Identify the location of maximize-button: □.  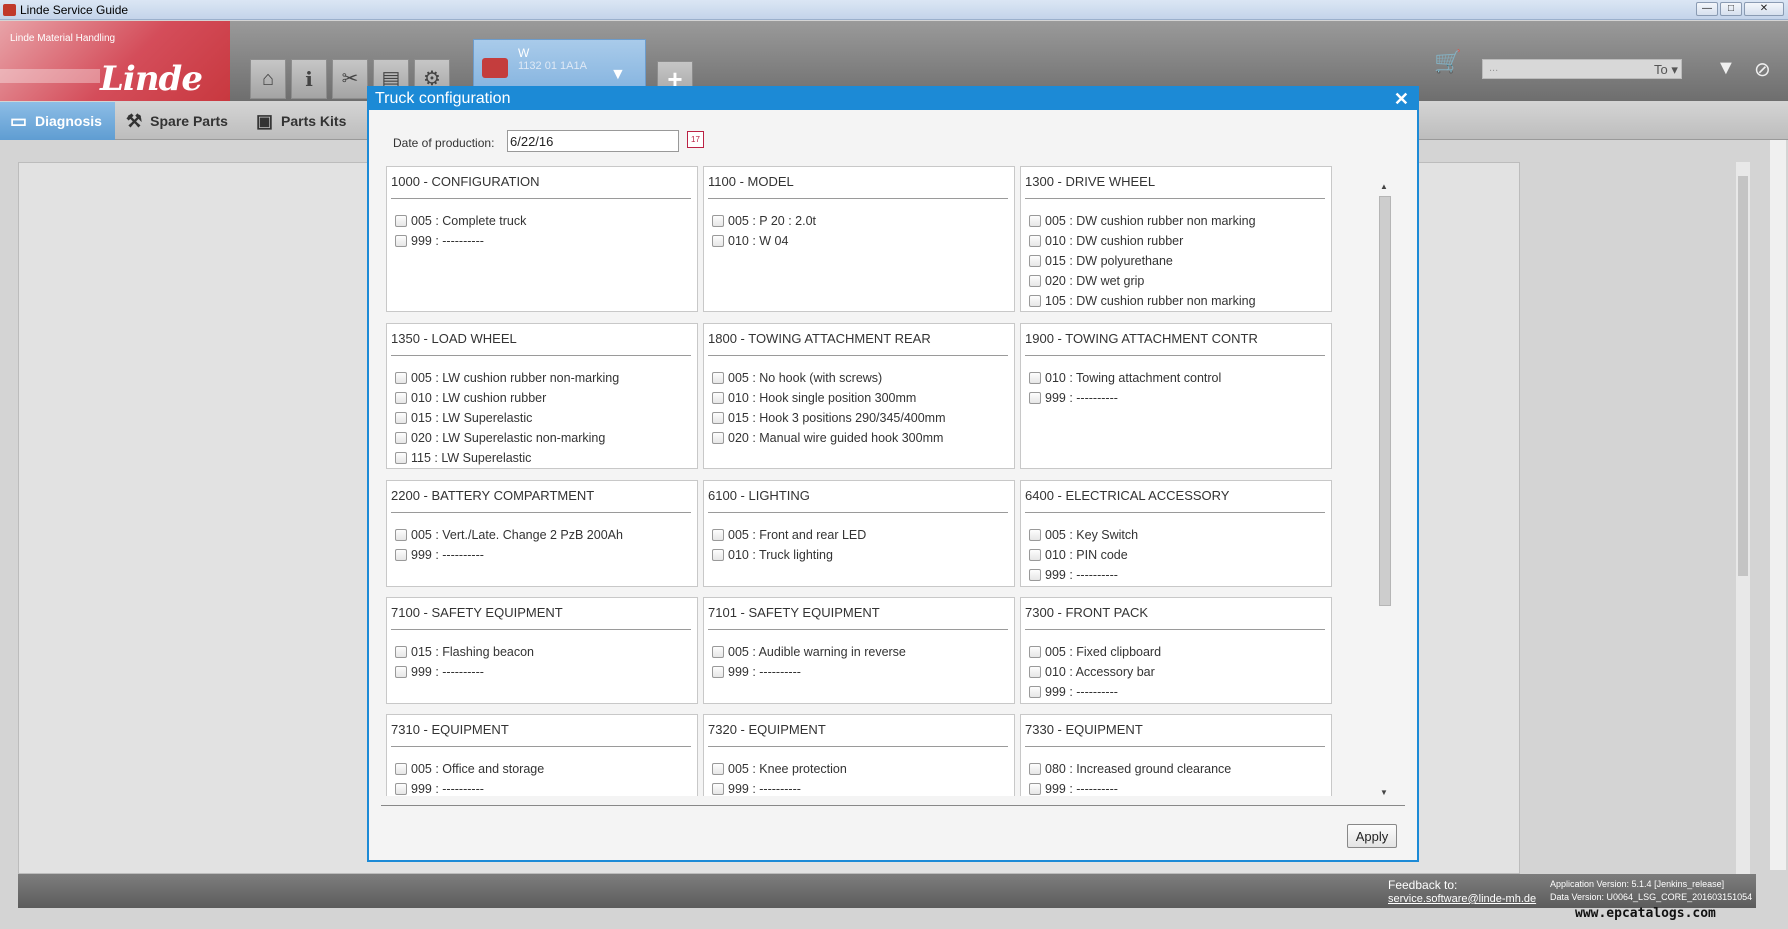
(1731, 9).